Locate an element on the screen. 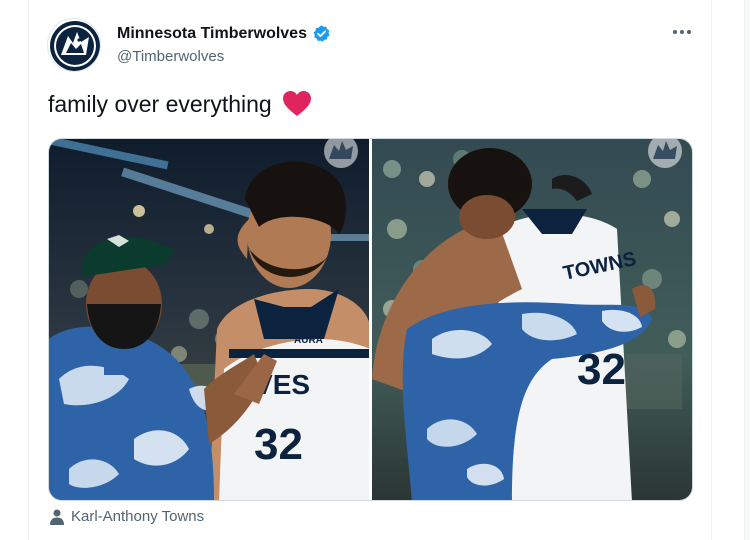 The height and width of the screenshot is (540, 750). tagged-user-name: Karl-Anthony Towns is located at coordinates (137, 516).